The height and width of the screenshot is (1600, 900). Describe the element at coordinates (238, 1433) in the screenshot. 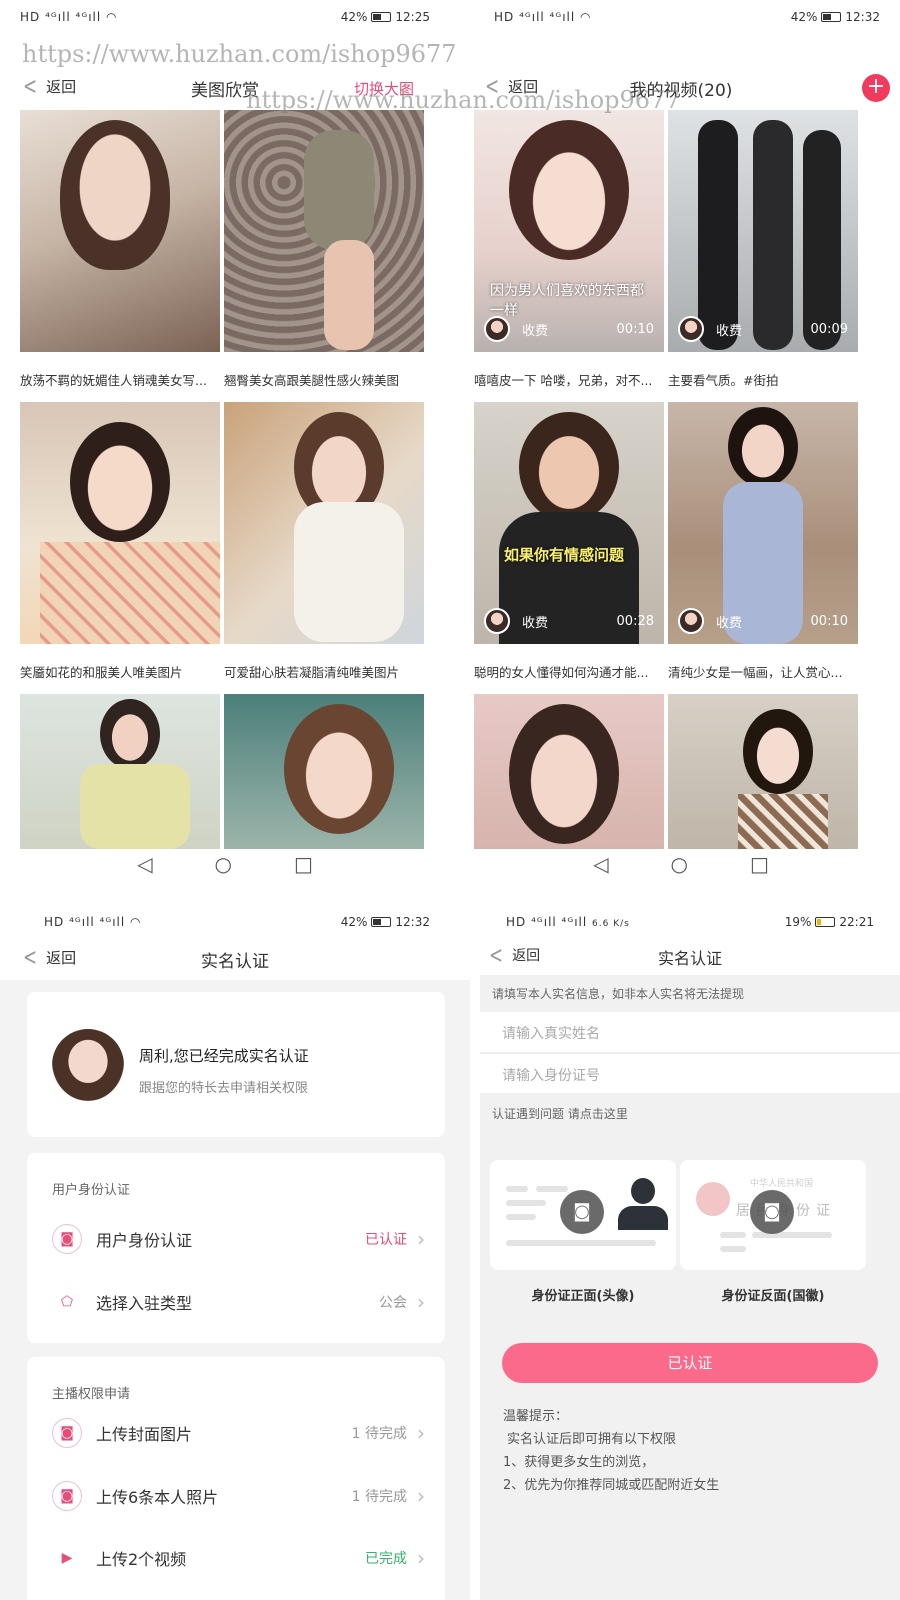

I see `row-upload-cover: ◙ 上传封面图片 1 待完成 ›` at that location.